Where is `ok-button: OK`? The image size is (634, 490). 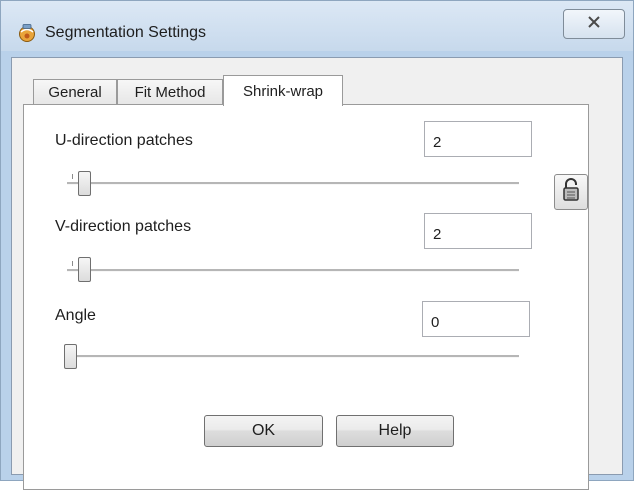
ok-button: OK is located at coordinates (263, 431).